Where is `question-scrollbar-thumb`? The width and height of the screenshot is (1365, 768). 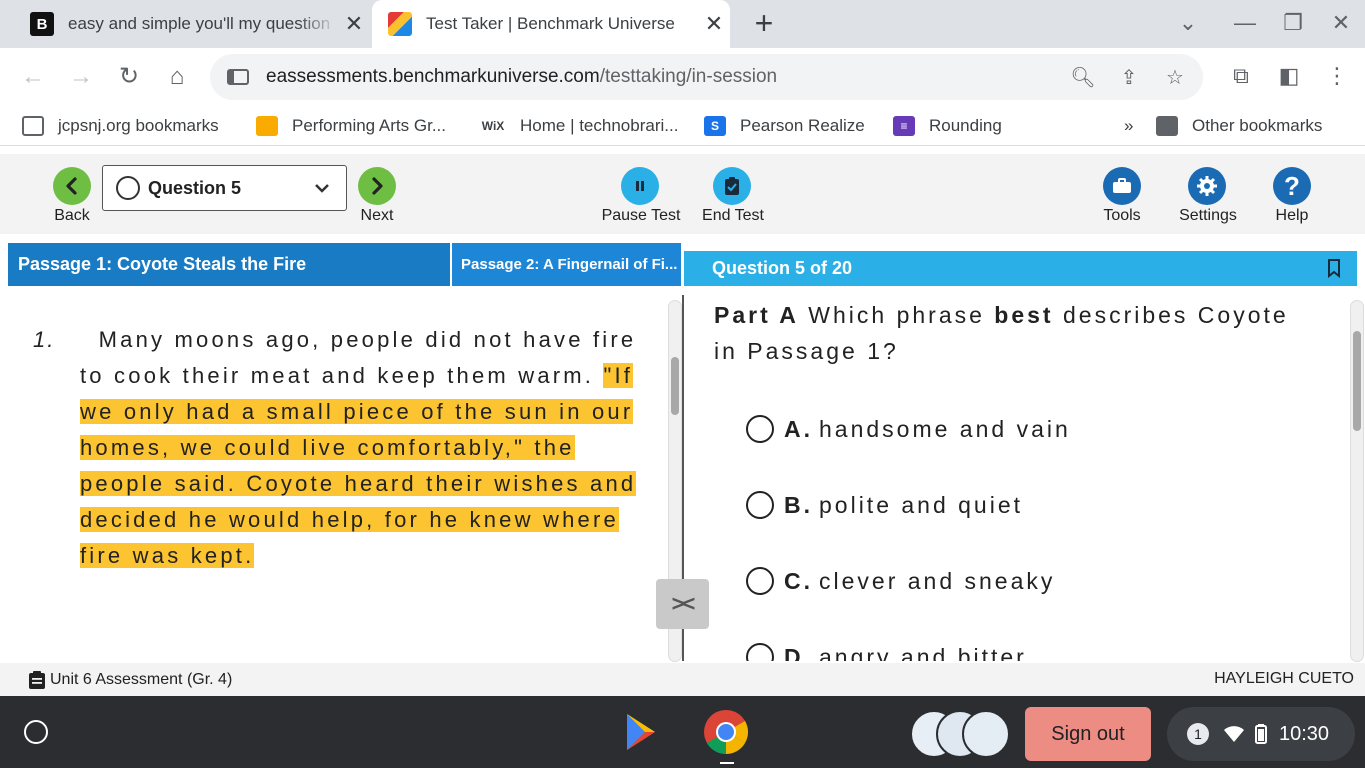 question-scrollbar-thumb is located at coordinates (1357, 381).